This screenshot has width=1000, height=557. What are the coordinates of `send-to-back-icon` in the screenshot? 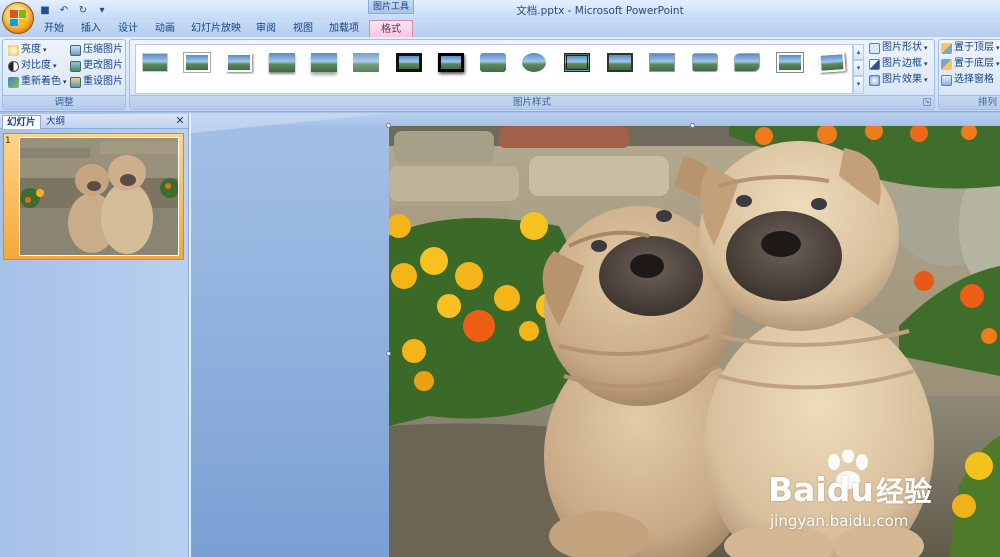 It's located at (946, 64).